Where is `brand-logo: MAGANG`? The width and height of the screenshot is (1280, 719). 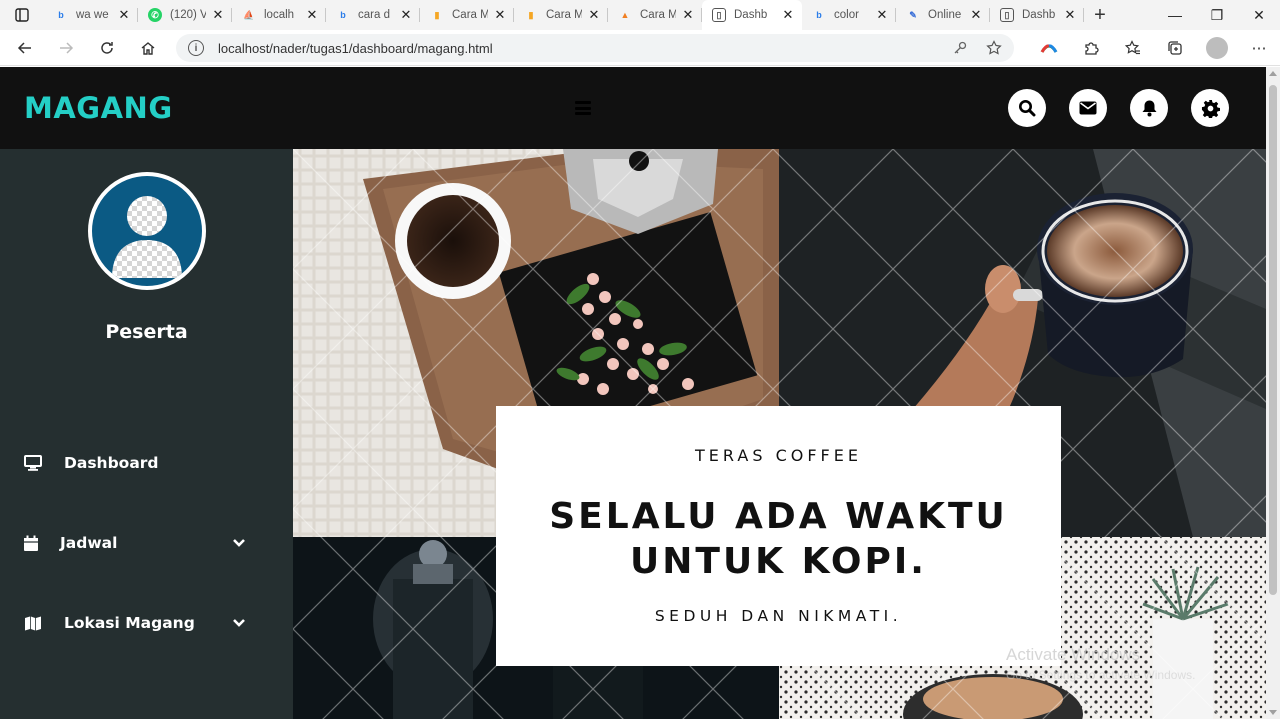
brand-logo: MAGANG is located at coordinates (98, 108).